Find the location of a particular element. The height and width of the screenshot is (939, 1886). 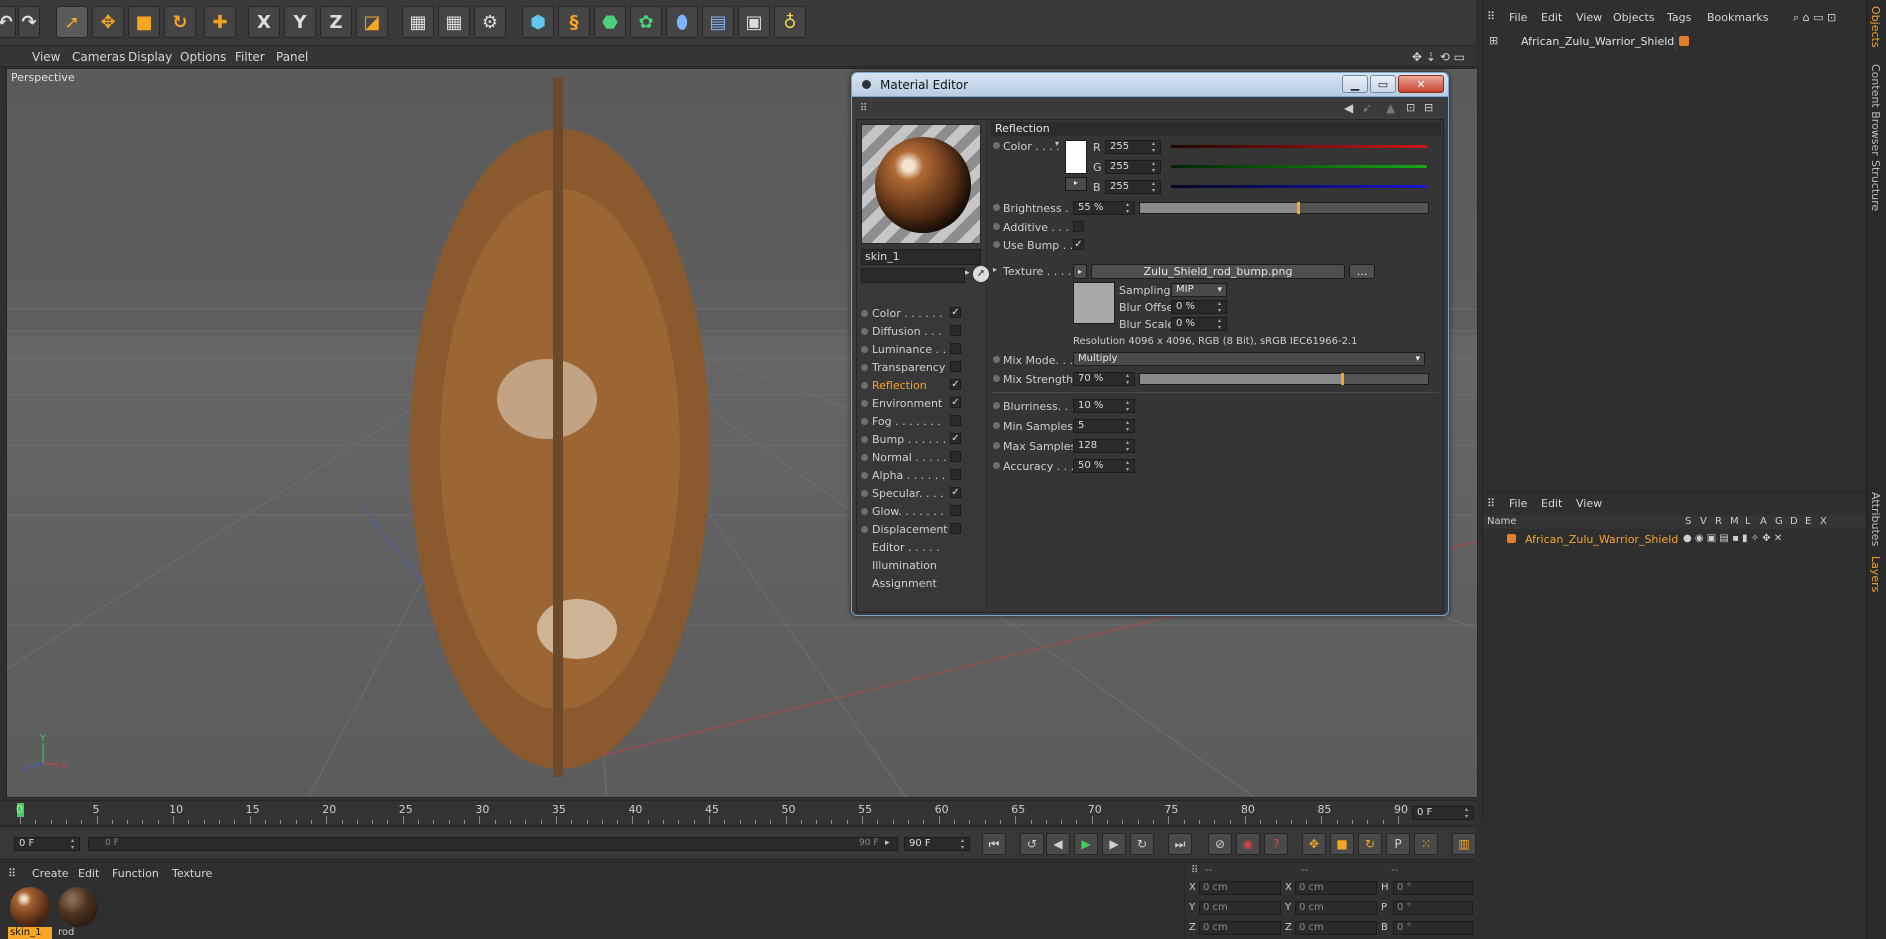

key-rotation-icon: ↻ is located at coordinates (1370, 844).